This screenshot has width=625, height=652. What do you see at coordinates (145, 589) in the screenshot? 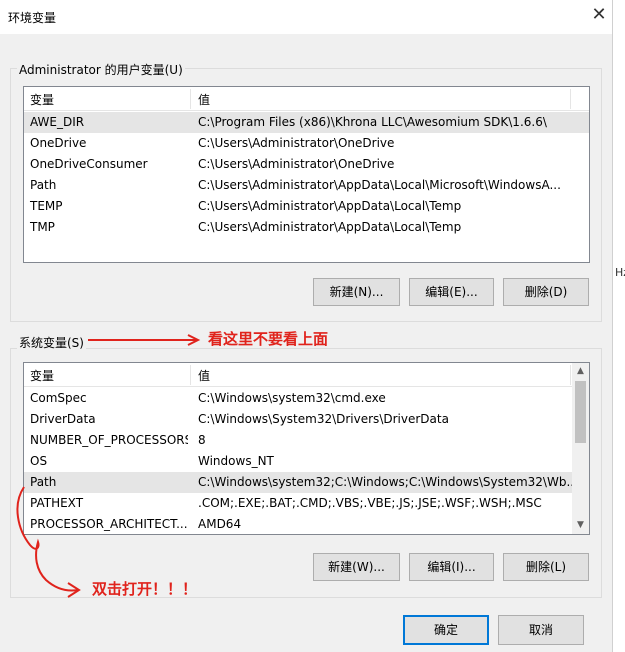
I see `double-click-annotation: 双击打开！！！` at bounding box center [145, 589].